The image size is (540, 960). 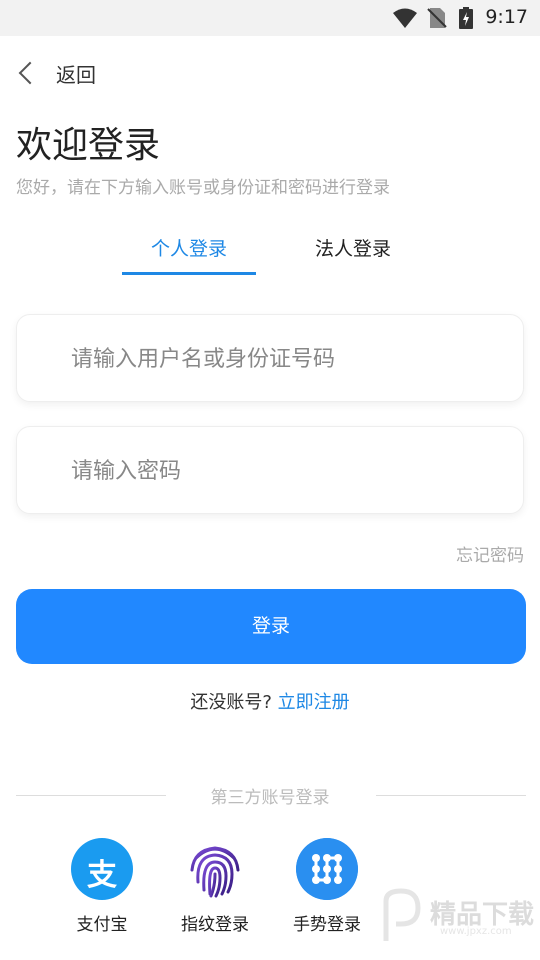 I want to click on fingerprint-login-button: 指纹登录, so click(x=215, y=886).